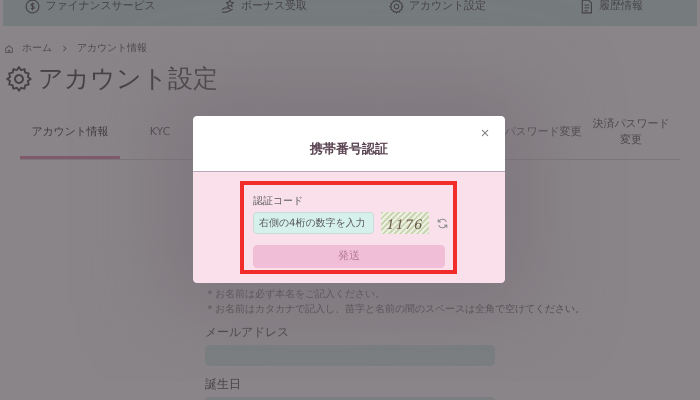 Image resolution: width=700 pixels, height=400 pixels. I want to click on breadcrumb-link: ホーム, so click(37, 48).